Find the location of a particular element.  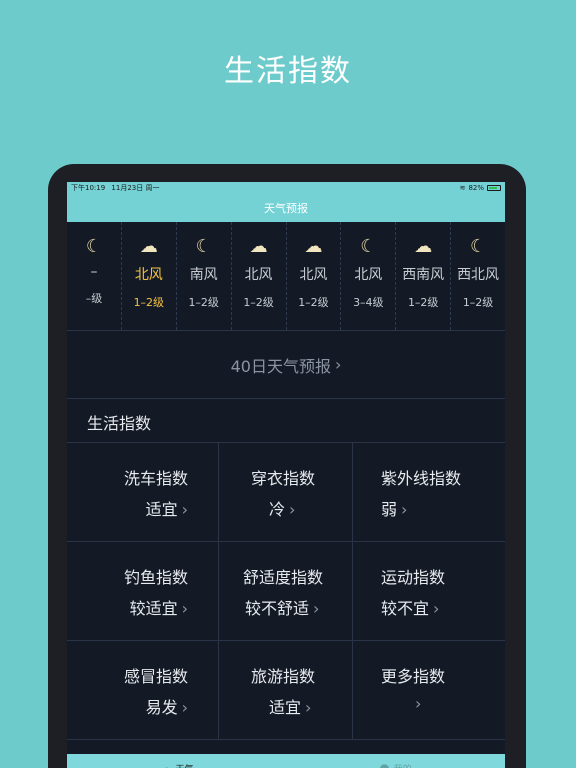

status-time-text: 下午10:19 is located at coordinates (88, 188).